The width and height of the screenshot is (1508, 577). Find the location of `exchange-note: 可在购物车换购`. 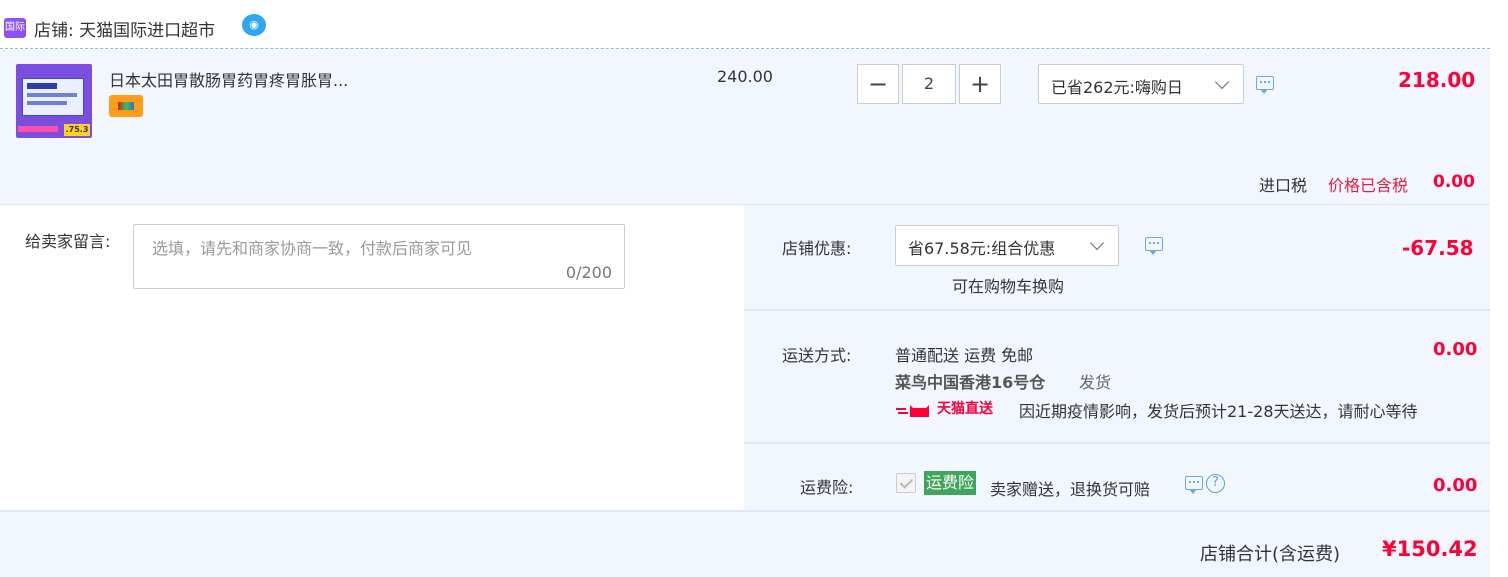

exchange-note: 可在购物车换购 is located at coordinates (1008, 285).